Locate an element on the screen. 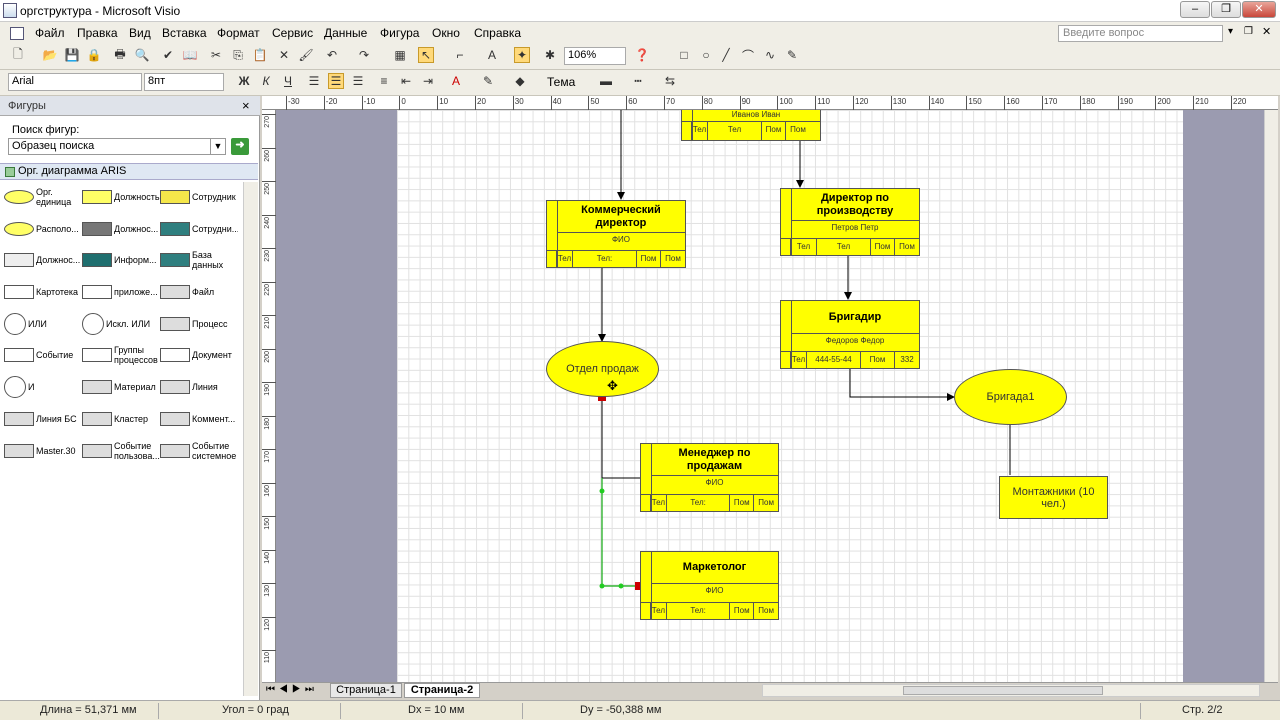  maximize-button: ❐ is located at coordinates (1226, 9).